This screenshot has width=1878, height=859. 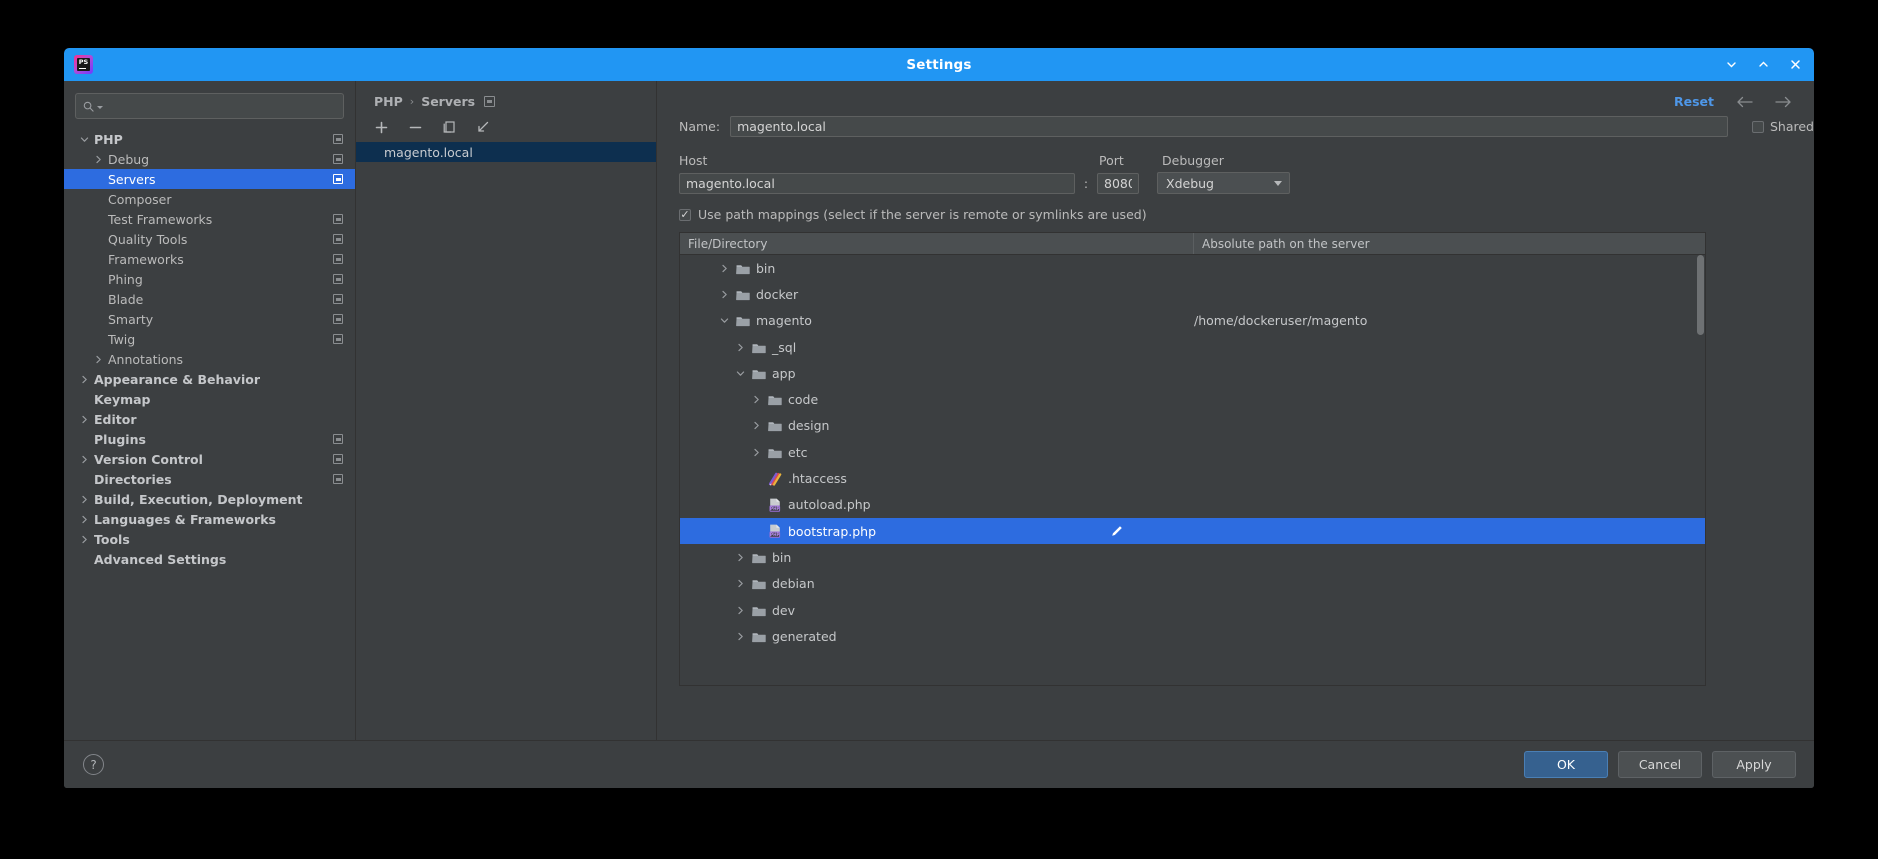 I want to click on search-input, so click(x=221, y=106).